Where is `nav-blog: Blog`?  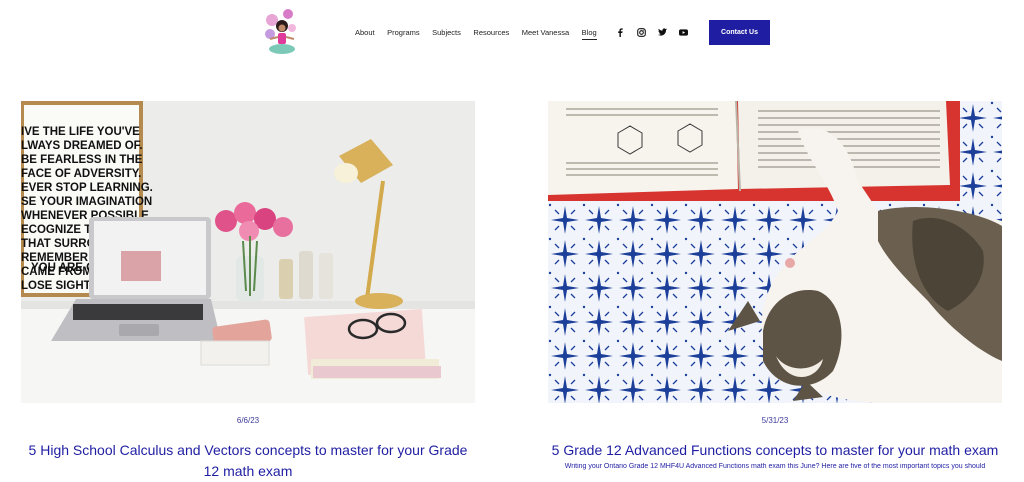
nav-blog: Blog is located at coordinates (589, 33).